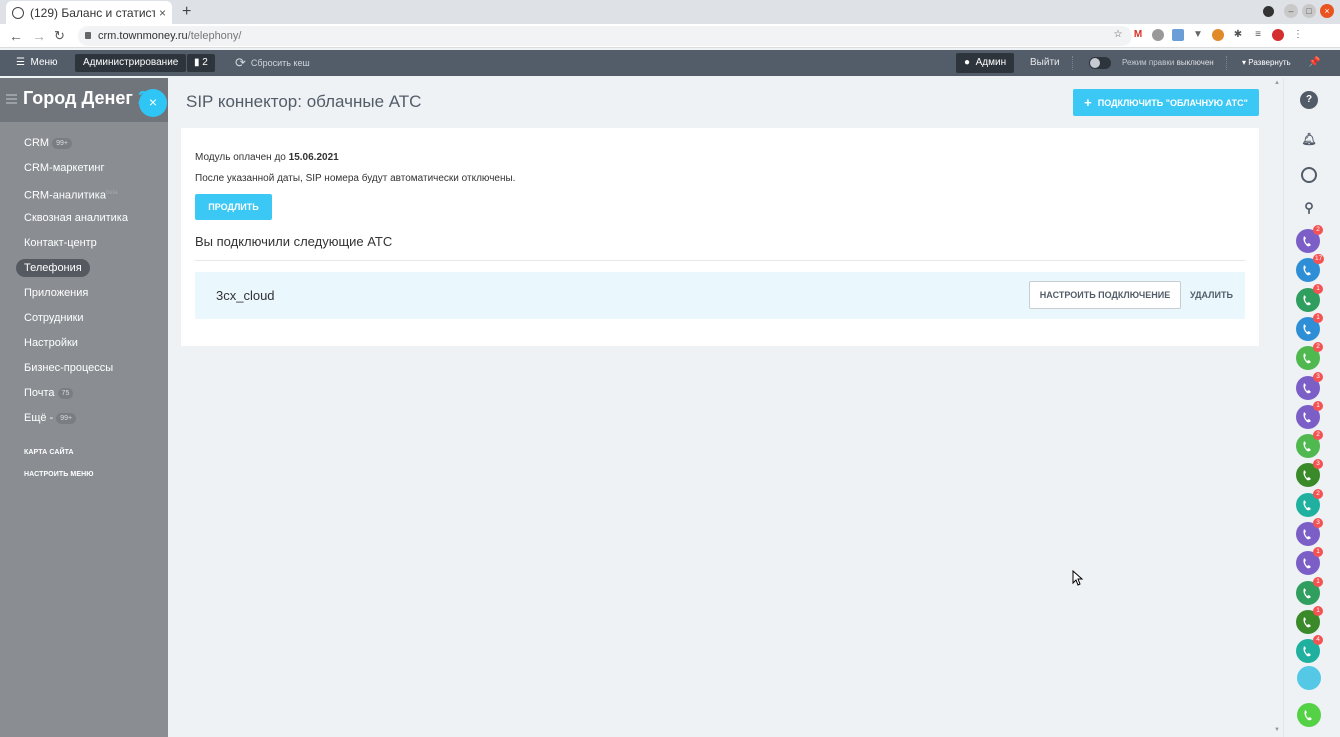 This screenshot has width=1340, height=737. I want to click on extend-button: ПРОДЛИТЬ, so click(233, 207).